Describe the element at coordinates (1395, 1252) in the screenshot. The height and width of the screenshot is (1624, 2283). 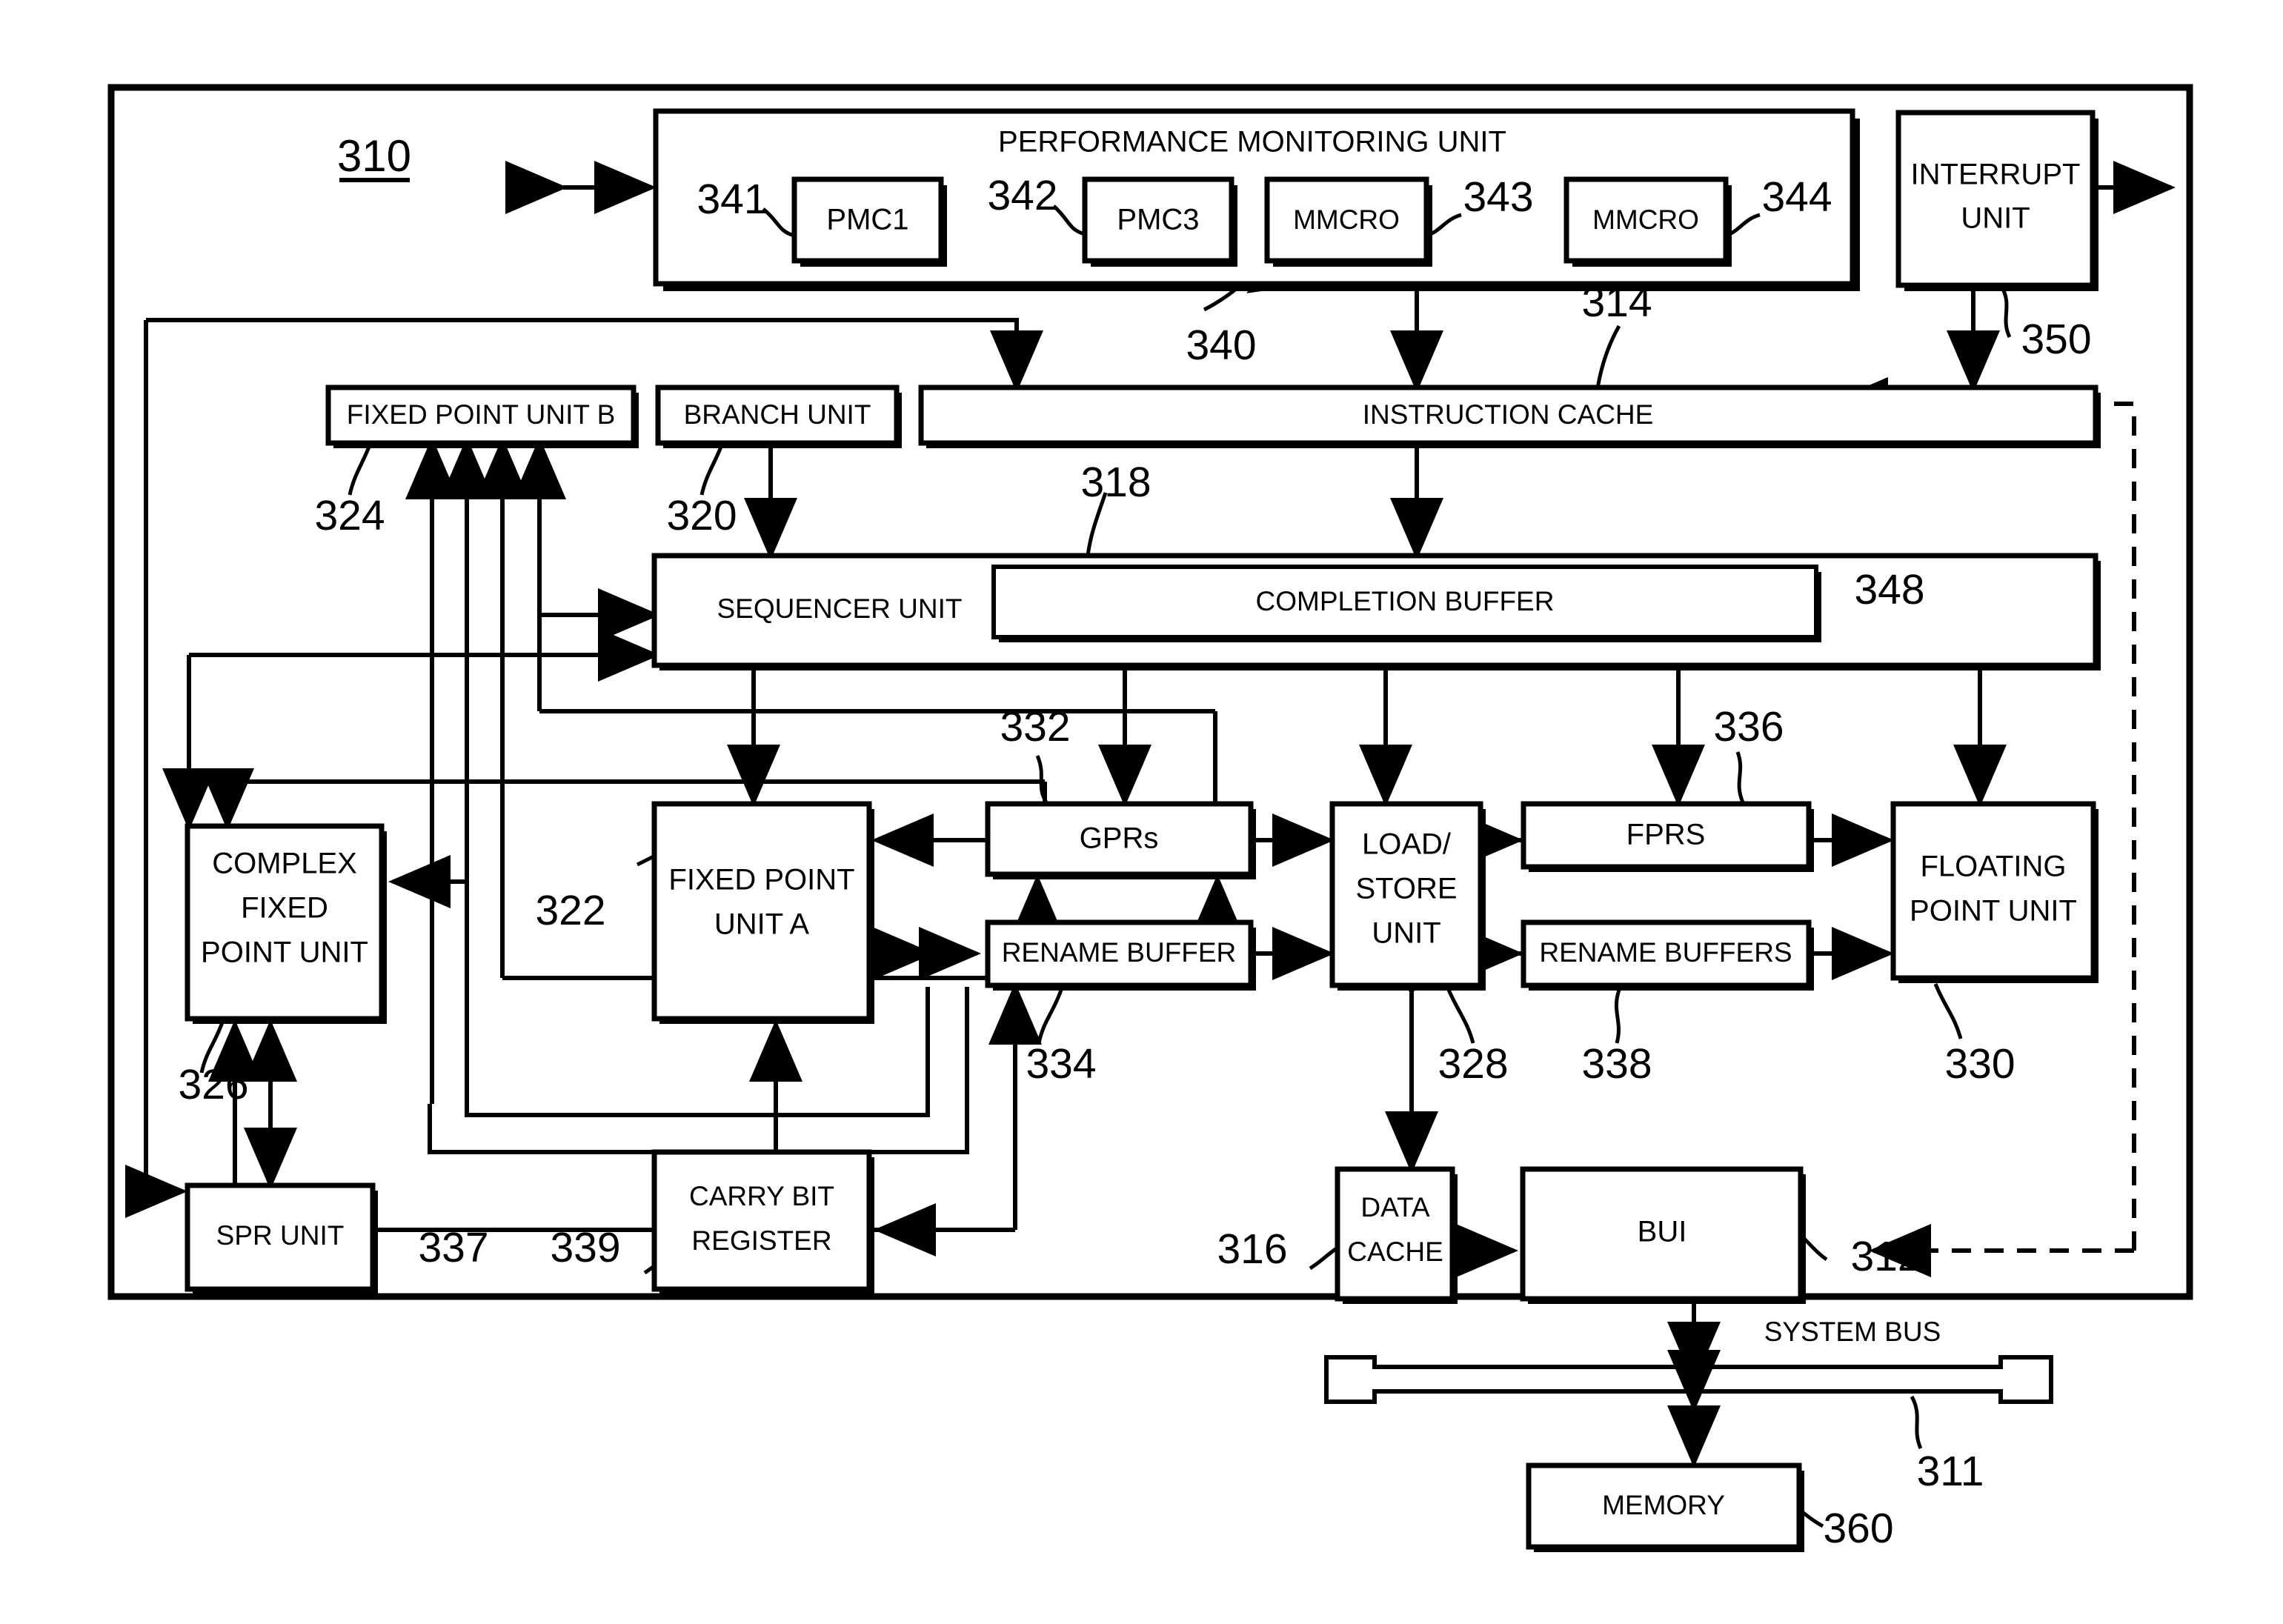
I see `data-cache-line2: CACHE` at that location.